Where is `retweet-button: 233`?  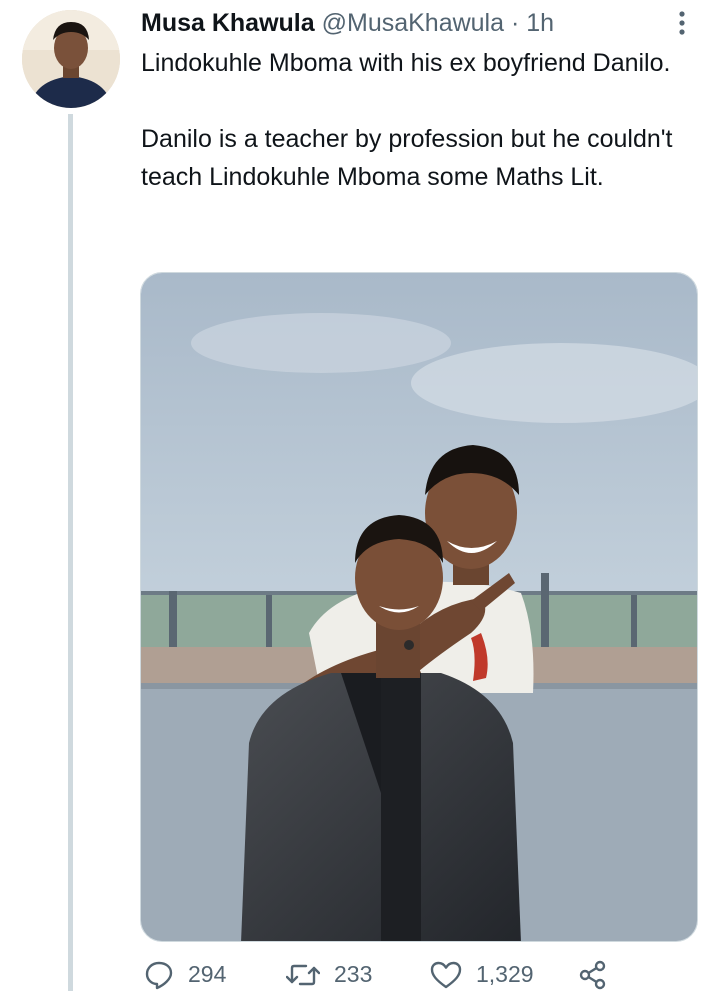
retweet-button: 233 is located at coordinates (329, 974).